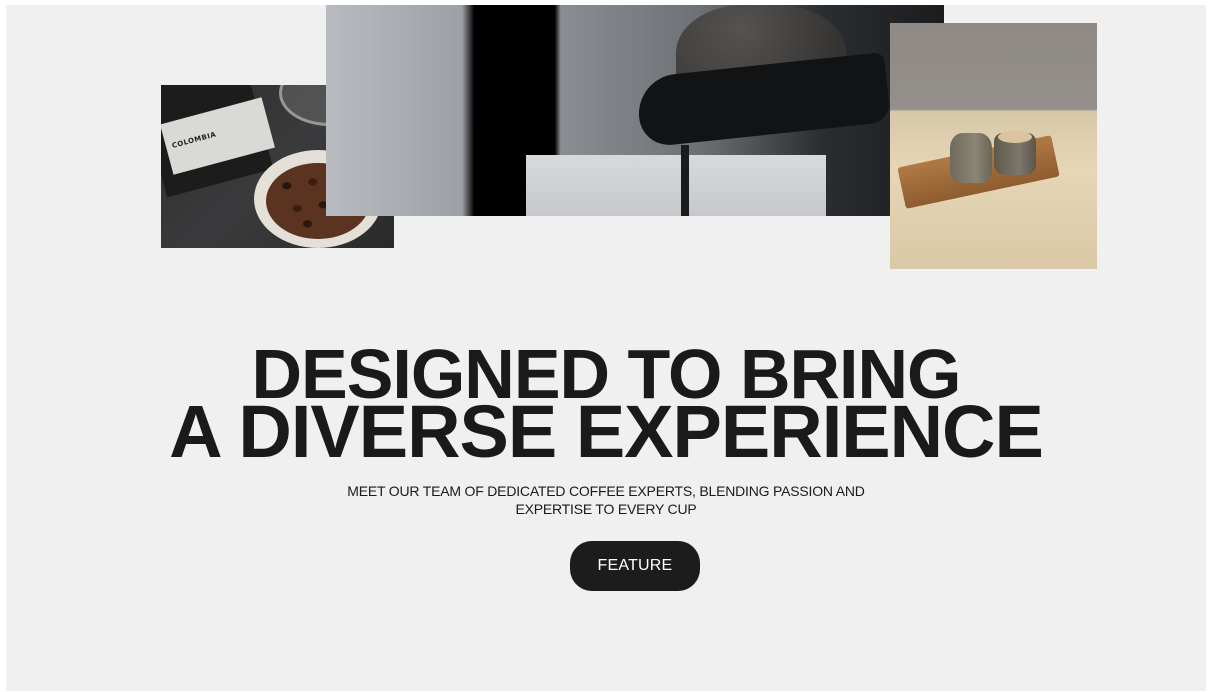  I want to click on headline-line-2: A DIVERSE EXPERIENCE, so click(606, 431).